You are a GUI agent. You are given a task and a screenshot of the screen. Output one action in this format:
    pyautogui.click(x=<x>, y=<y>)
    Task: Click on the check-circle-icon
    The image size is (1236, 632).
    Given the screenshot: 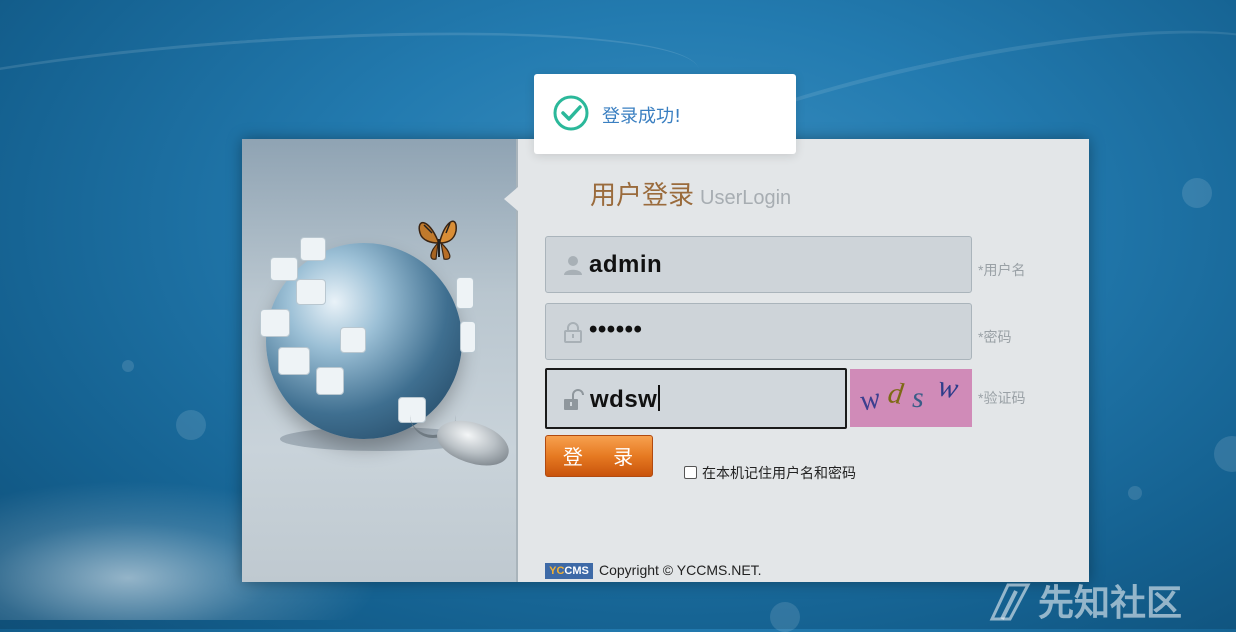 What is the action you would take?
    pyautogui.click(x=571, y=113)
    